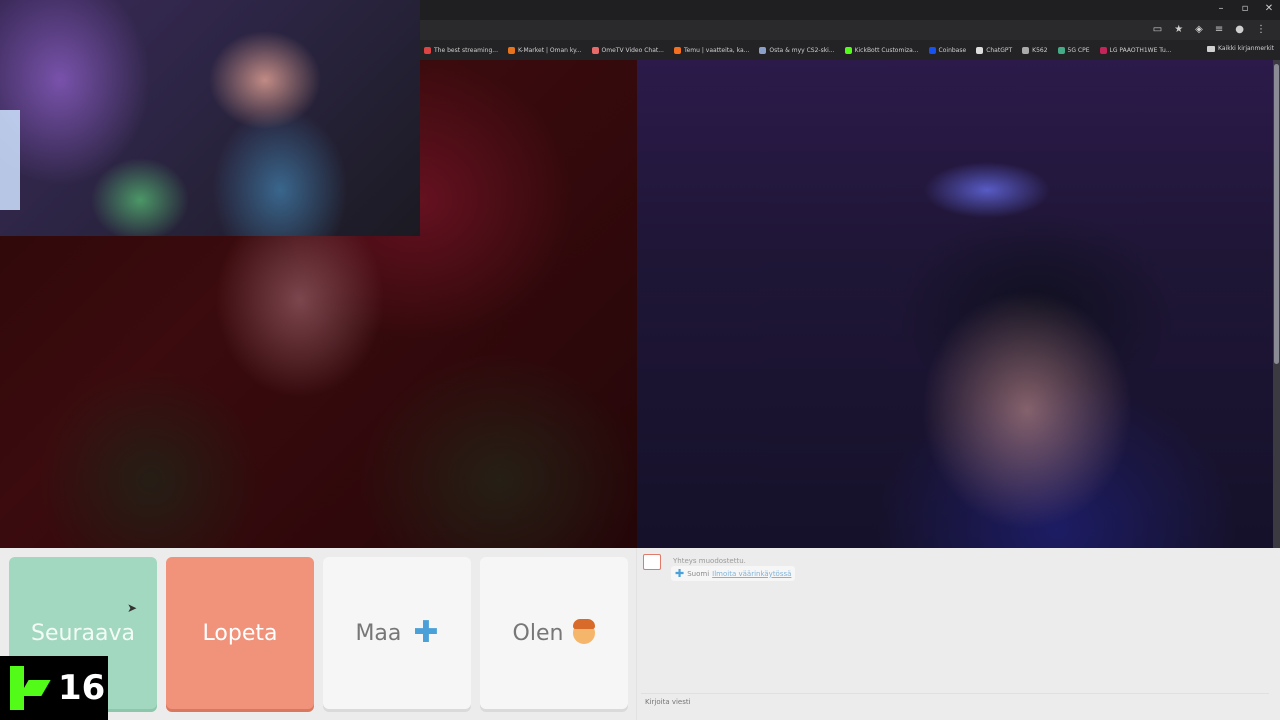  What do you see at coordinates (1246, 48) in the screenshot?
I see `bookmarks-folder-label: Kaikki kirjanmerkit` at bounding box center [1246, 48].